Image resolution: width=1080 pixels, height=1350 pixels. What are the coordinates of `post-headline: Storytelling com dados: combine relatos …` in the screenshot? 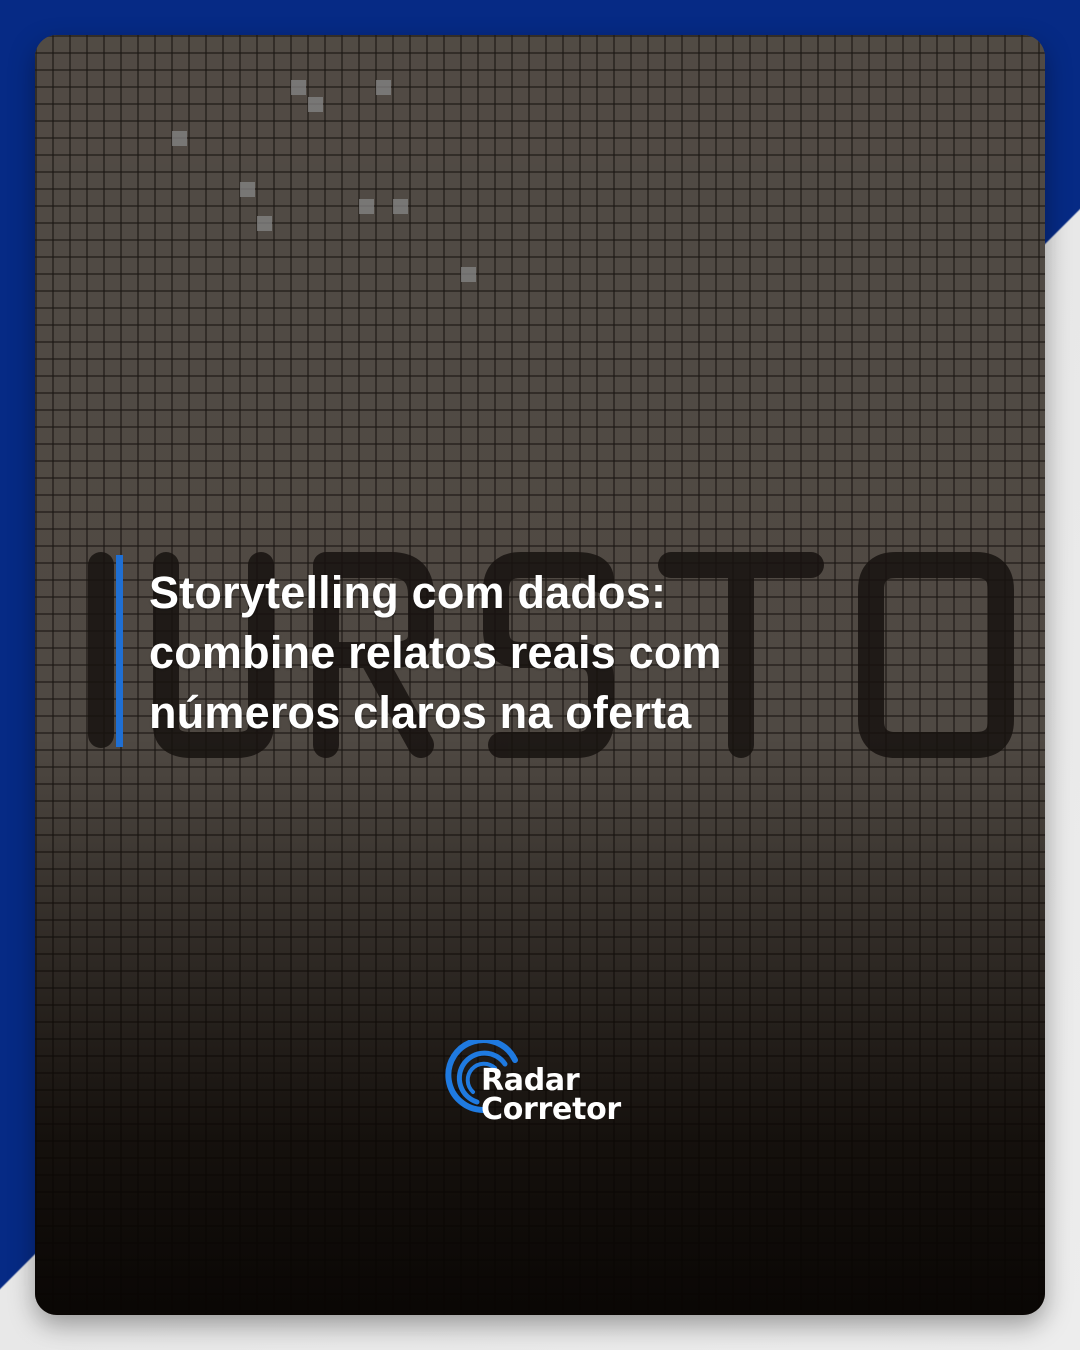 It's located at (435, 652).